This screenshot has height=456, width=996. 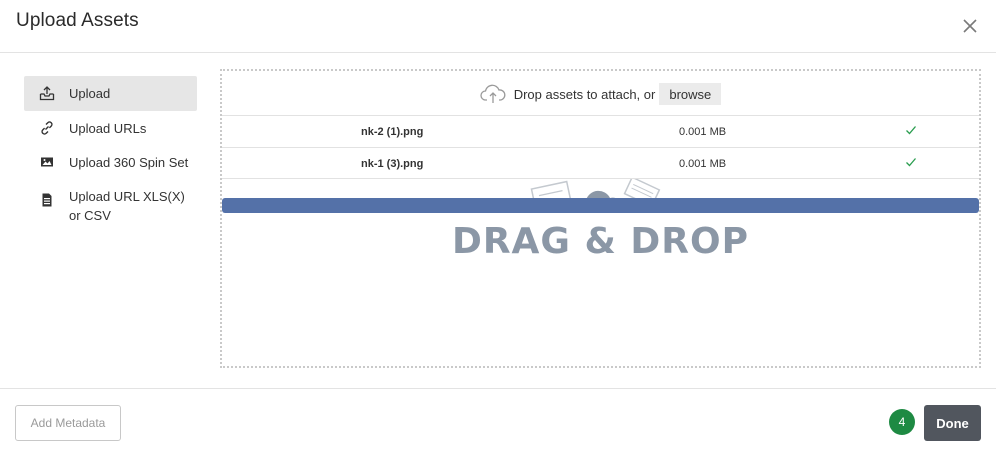 I want to click on add-metadata-button: Add Metadata, so click(x=68, y=423).